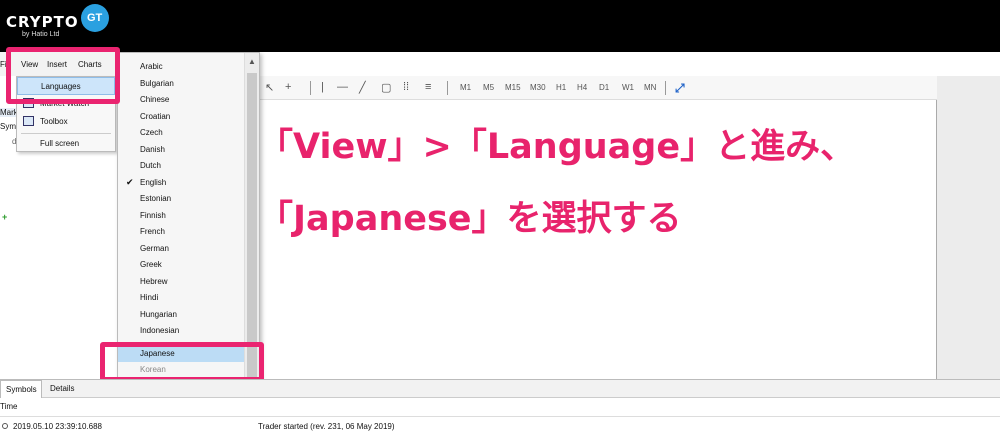 The height and width of the screenshot is (439, 1000). Describe the element at coordinates (428, 87) in the screenshot. I see `fibonacci-icon: ≡` at that location.